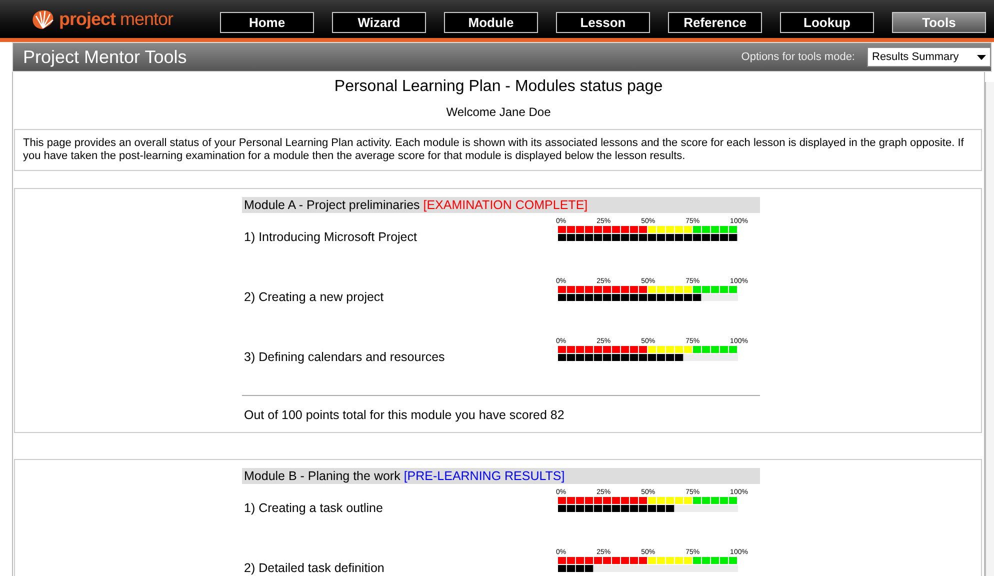 The image size is (994, 576). Describe the element at coordinates (314, 297) in the screenshot. I see `lesson-name: 2) Creating a new project` at that location.